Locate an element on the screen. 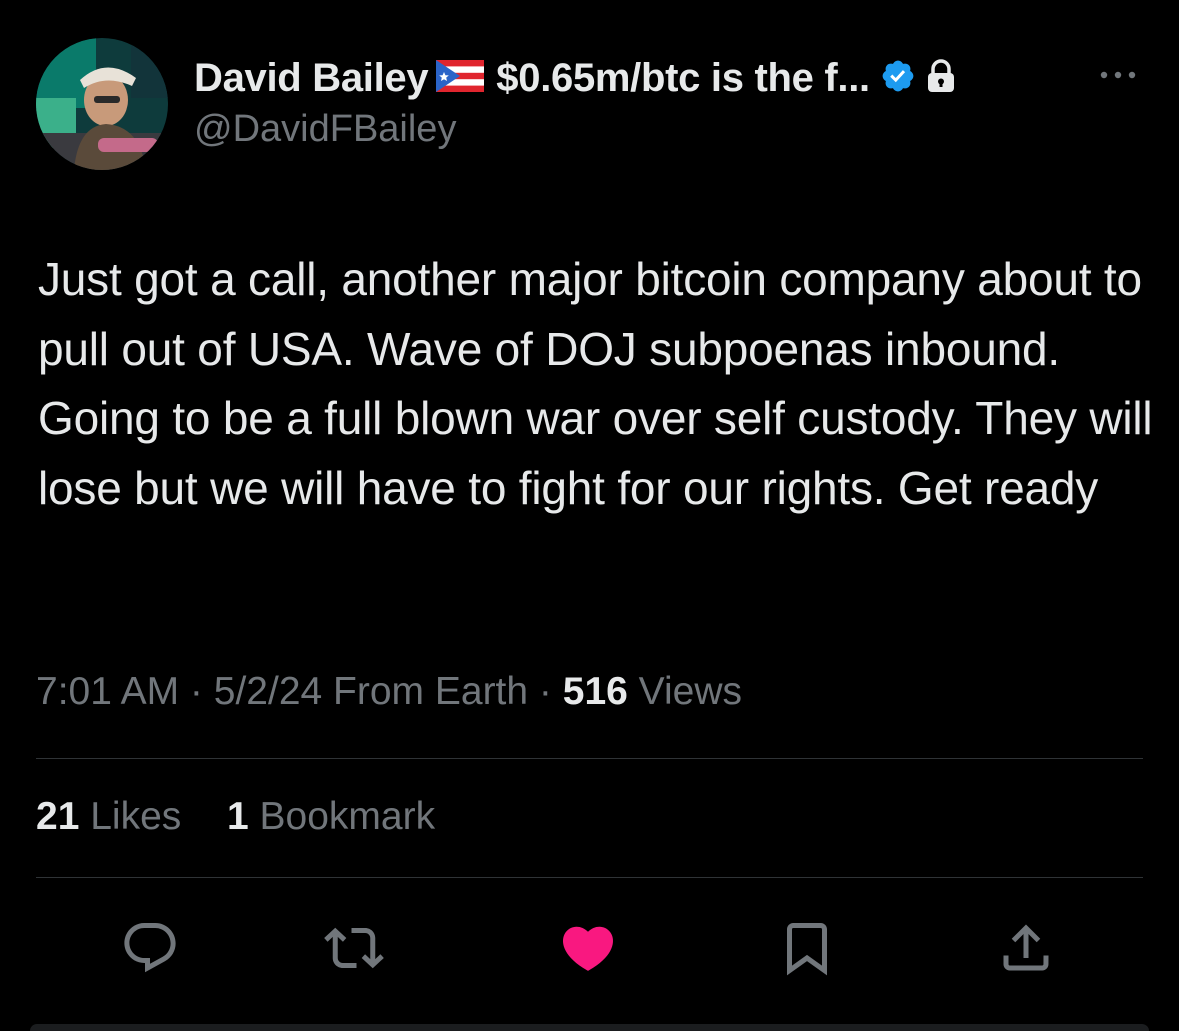 This screenshot has width=1179, height=1031. likes-stat: 21 Likes is located at coordinates (108, 816).